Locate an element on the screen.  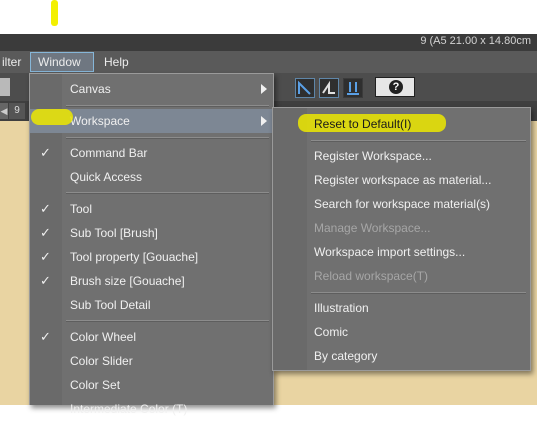
menu-item-sub-tool: ✓ Sub Tool [Brush] is located at coordinates (151, 233).